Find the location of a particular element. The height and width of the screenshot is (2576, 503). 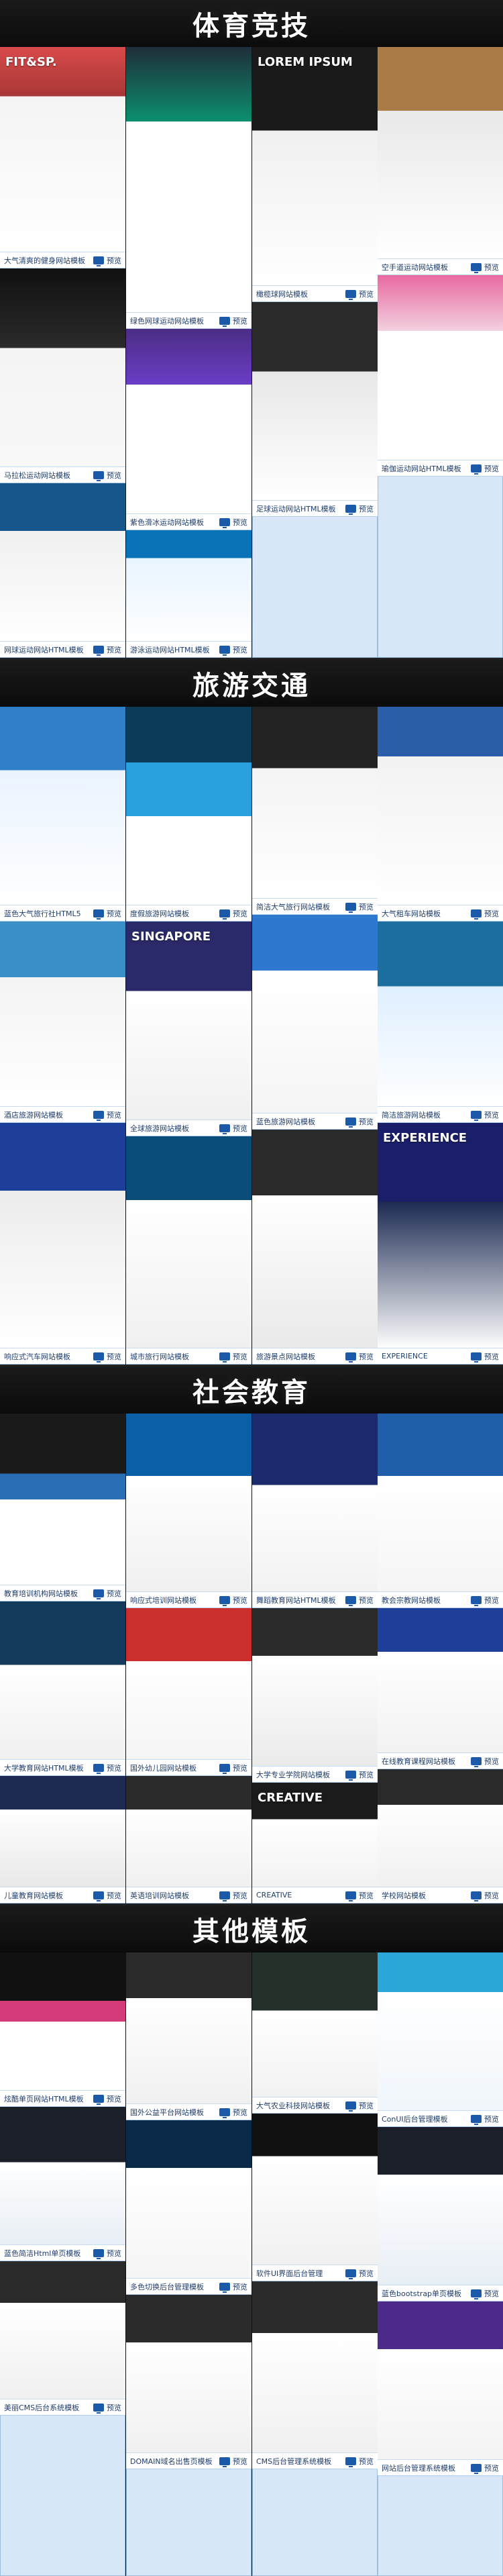

template-caption: 绿色网球运动网站模板 预览 is located at coordinates (189, 320).